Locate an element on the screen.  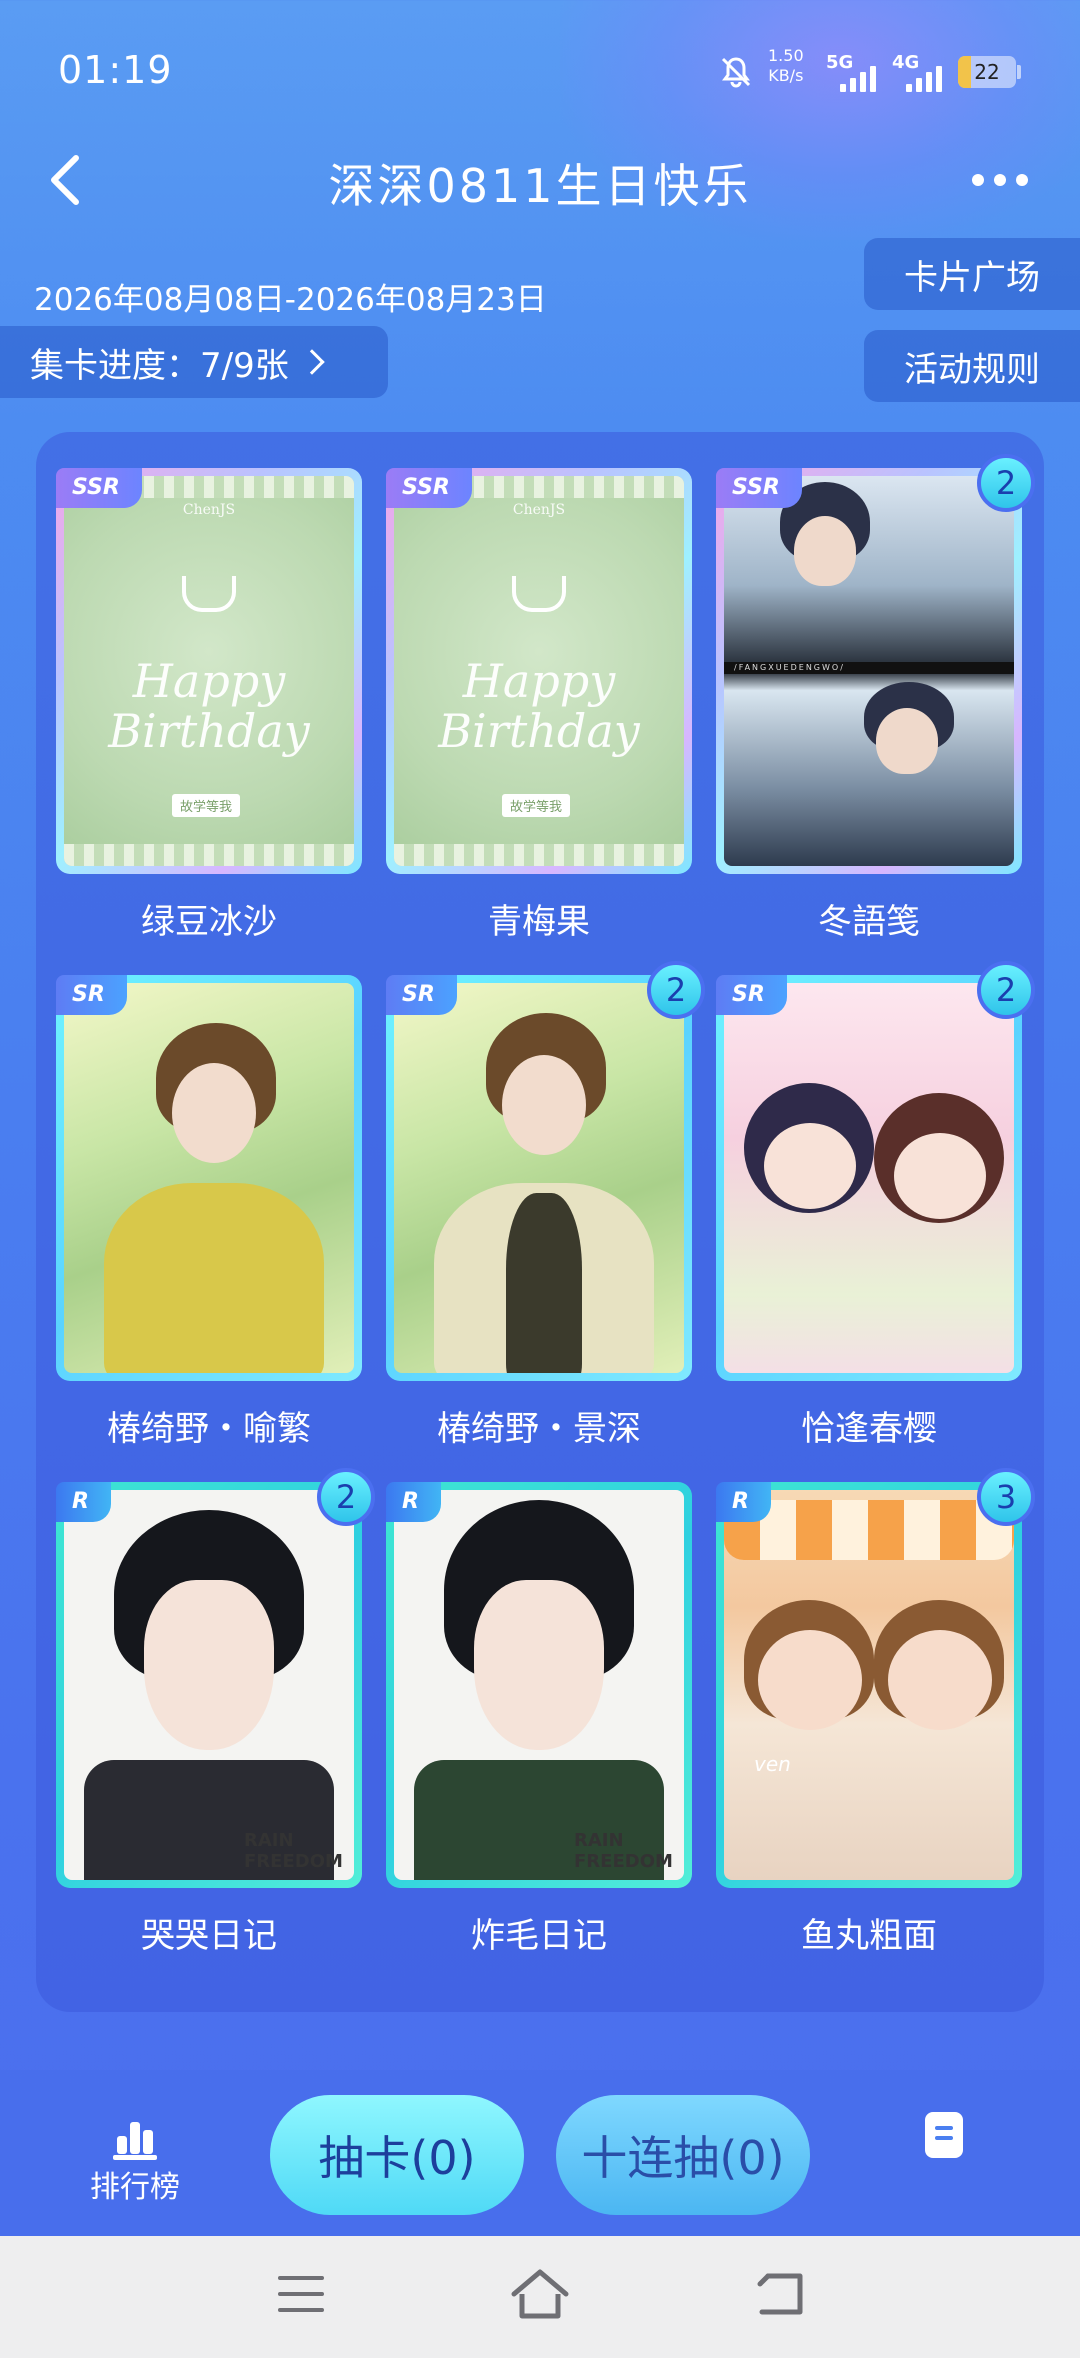
card-6: SR is located at coordinates (869, 1178).